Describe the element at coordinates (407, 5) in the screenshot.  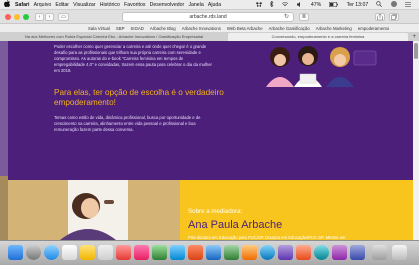
I see `notification-center-icon` at that location.